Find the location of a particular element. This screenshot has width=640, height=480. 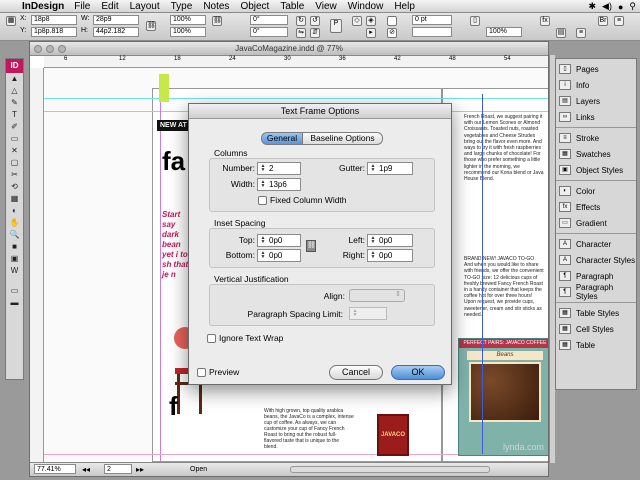

bottom-inset-field: ▲ ▼ 0p0 is located at coordinates (279, 255).